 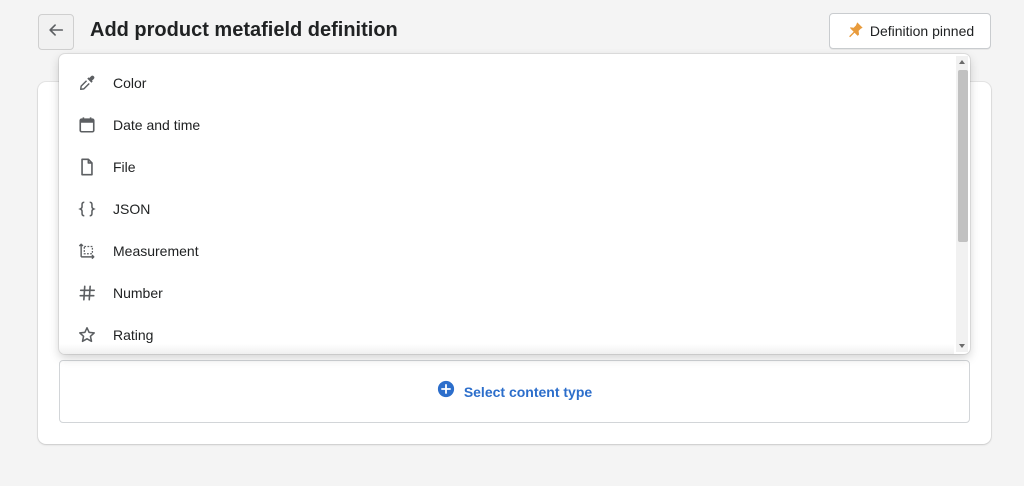 What do you see at coordinates (963, 156) in the screenshot?
I see `scroll-thumb` at bounding box center [963, 156].